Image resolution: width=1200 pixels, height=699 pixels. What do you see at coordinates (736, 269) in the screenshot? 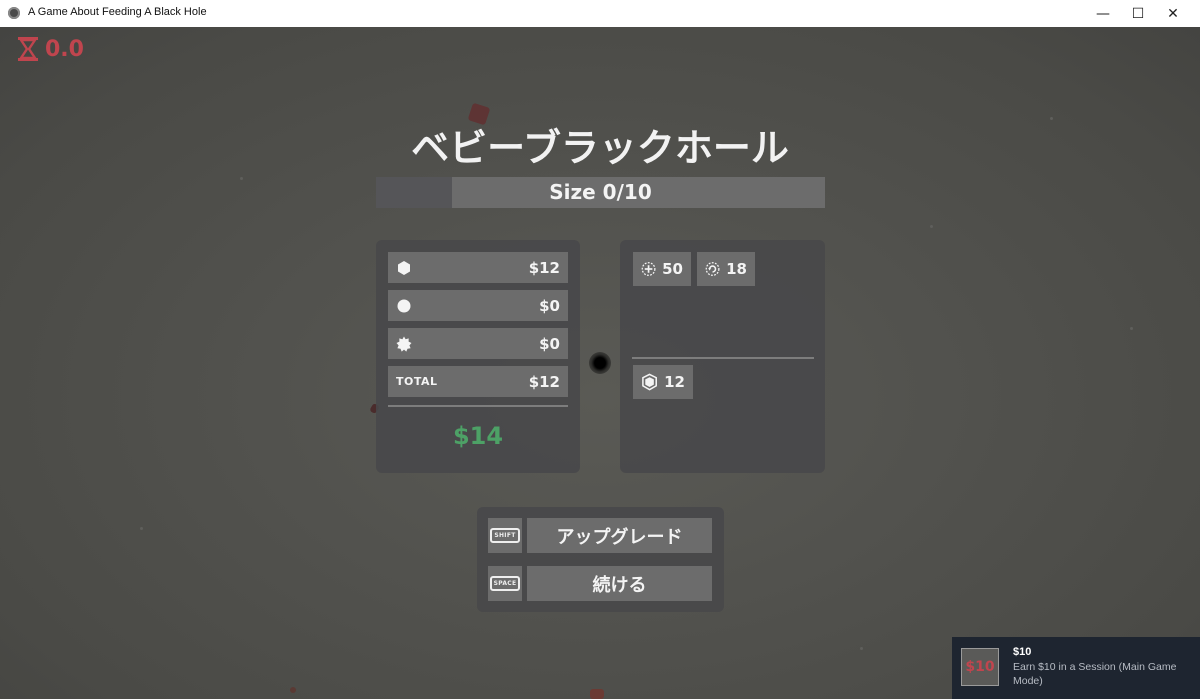
I see `stat-value: 18` at bounding box center [736, 269].